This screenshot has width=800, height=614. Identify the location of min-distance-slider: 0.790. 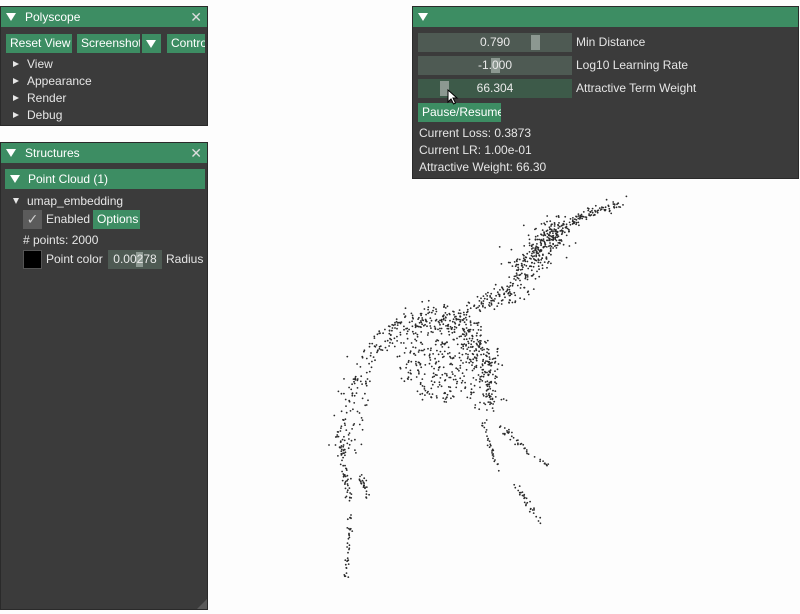
(495, 42).